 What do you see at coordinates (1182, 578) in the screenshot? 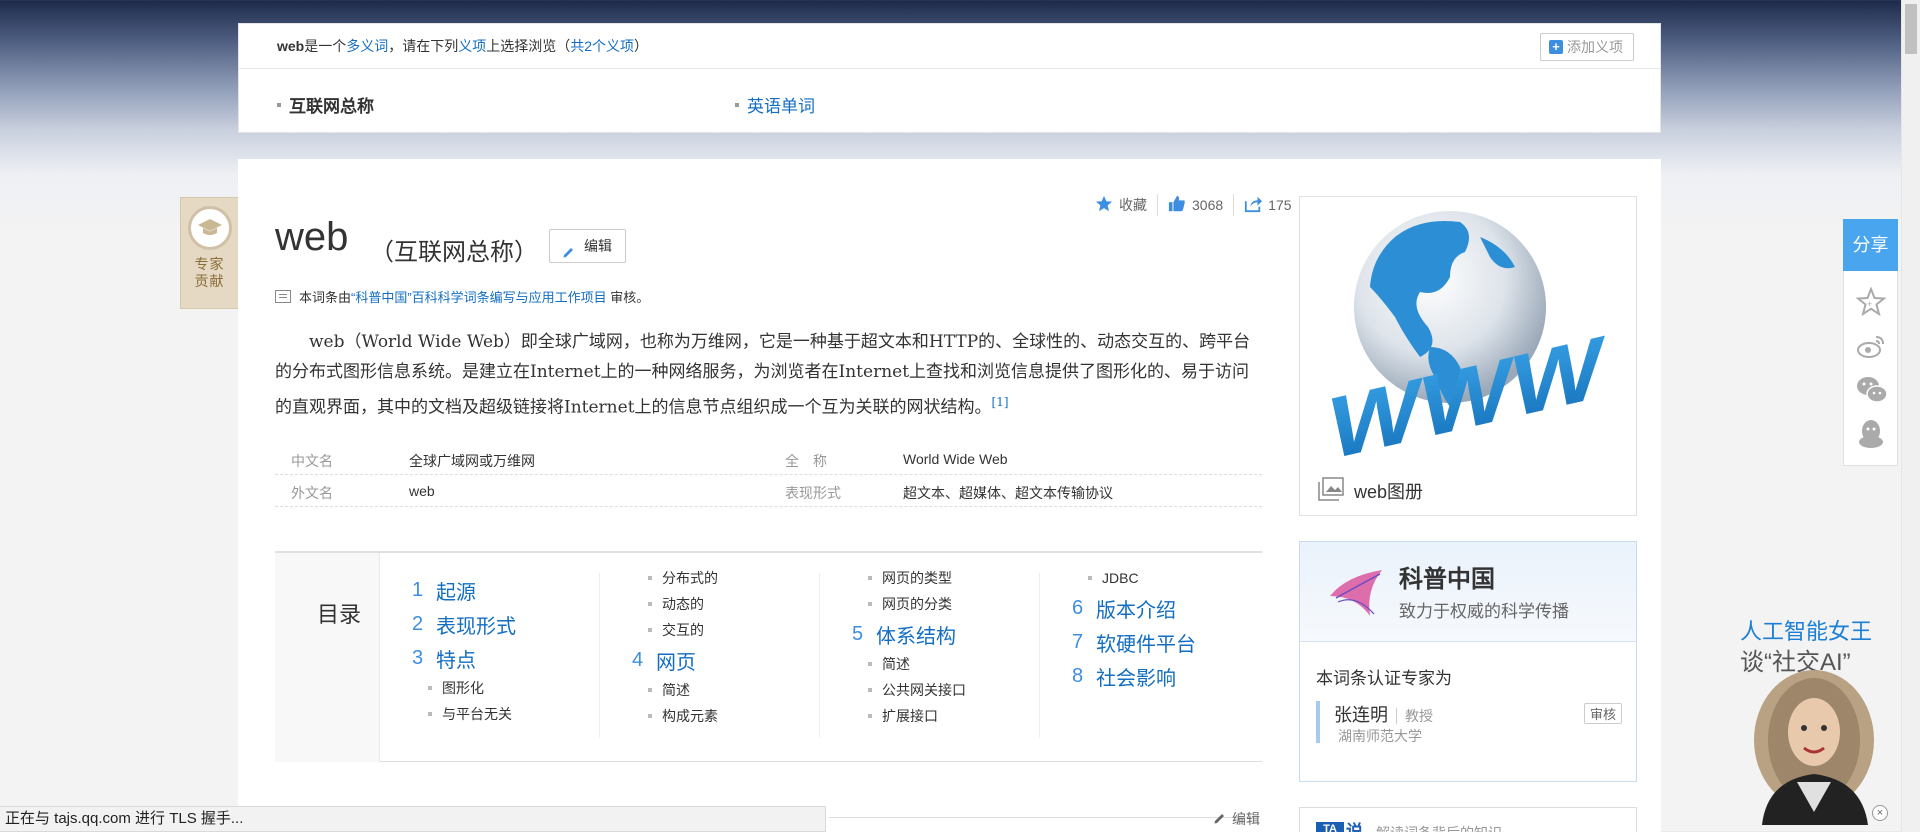
I see `toc-subsection-link: JDBC` at bounding box center [1182, 578].